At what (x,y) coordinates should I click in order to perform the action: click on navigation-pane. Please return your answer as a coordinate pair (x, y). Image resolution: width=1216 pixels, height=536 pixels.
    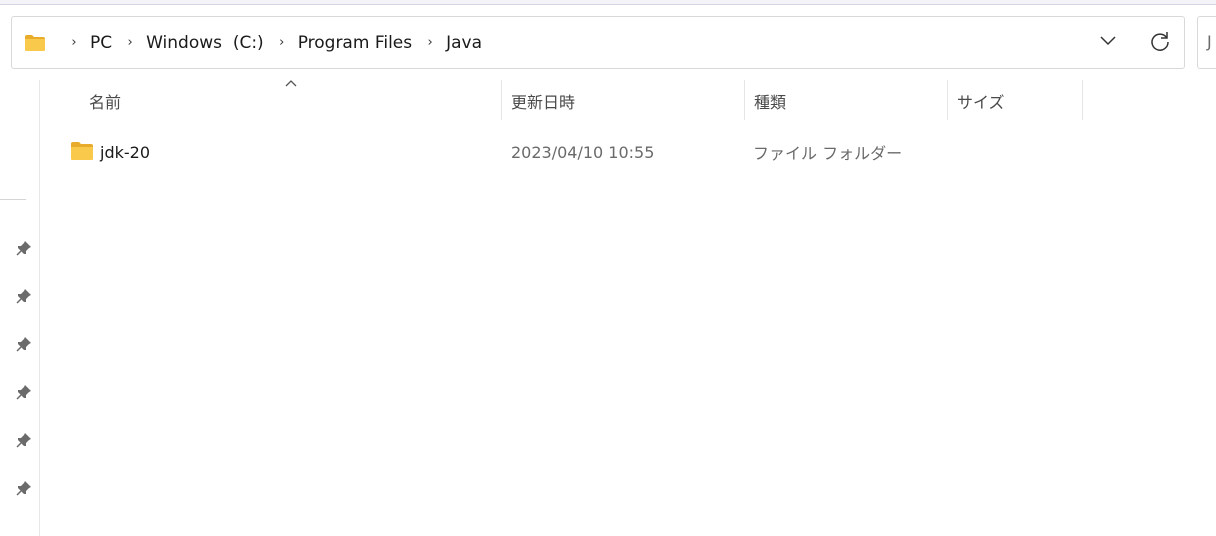
    Looking at the image, I should click on (20, 308).